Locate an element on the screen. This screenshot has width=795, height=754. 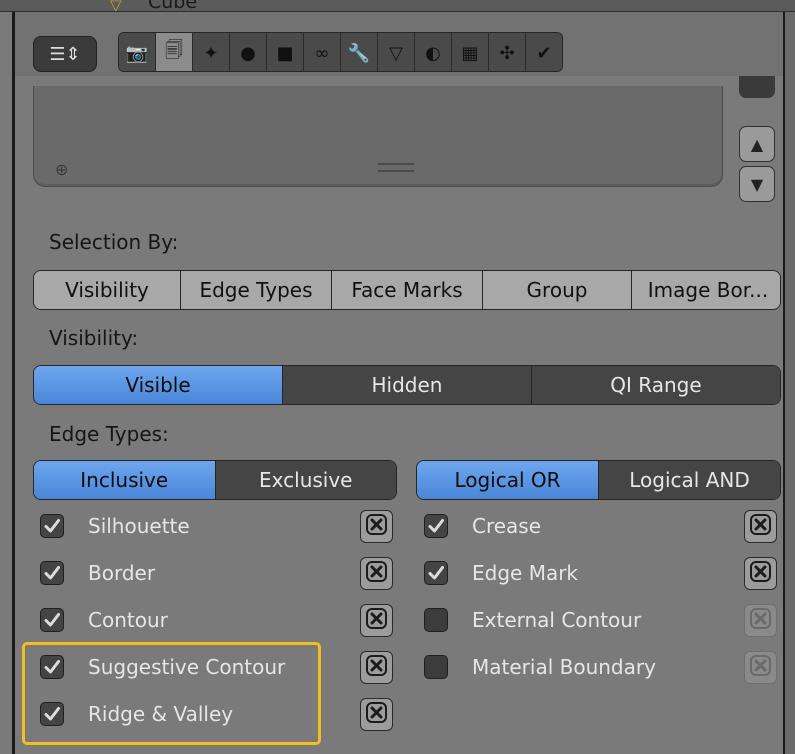
data-icon: ▽ is located at coordinates (396, 53).